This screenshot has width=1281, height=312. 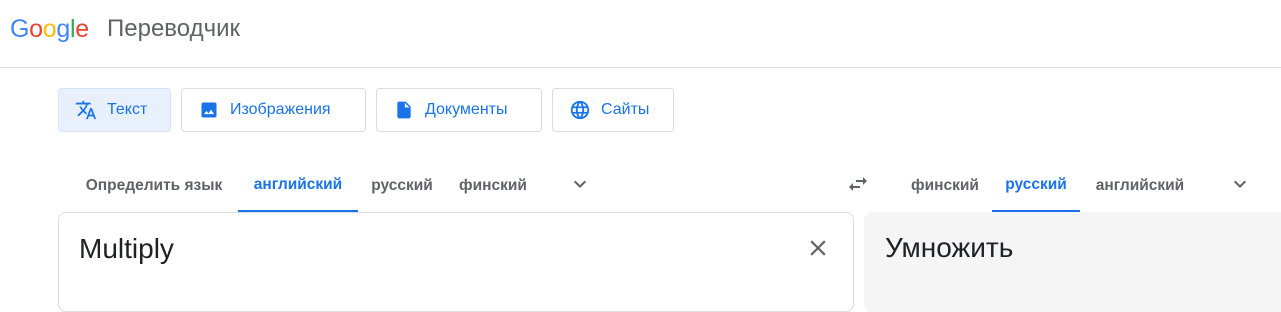 What do you see at coordinates (127, 109) in the screenshot?
I see `mode-label: Текст` at bounding box center [127, 109].